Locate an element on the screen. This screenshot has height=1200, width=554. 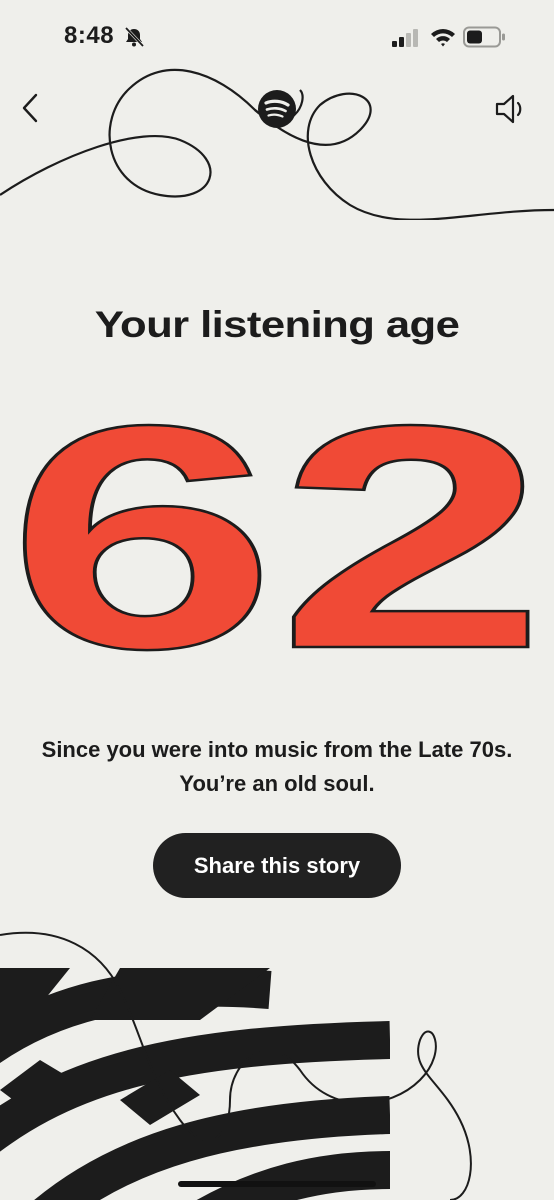
back-button is located at coordinates (30, 108).